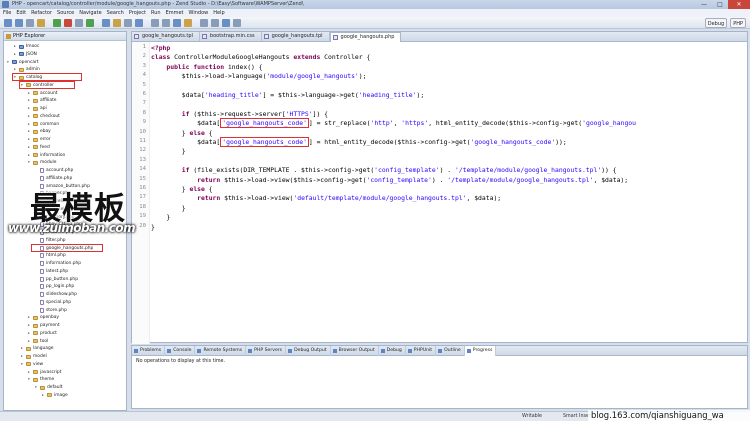 Image resolution: width=750 pixels, height=421 pixels. What do you see at coordinates (155, 23) in the screenshot?
I see `toolbar-undo-icon` at bounding box center [155, 23].